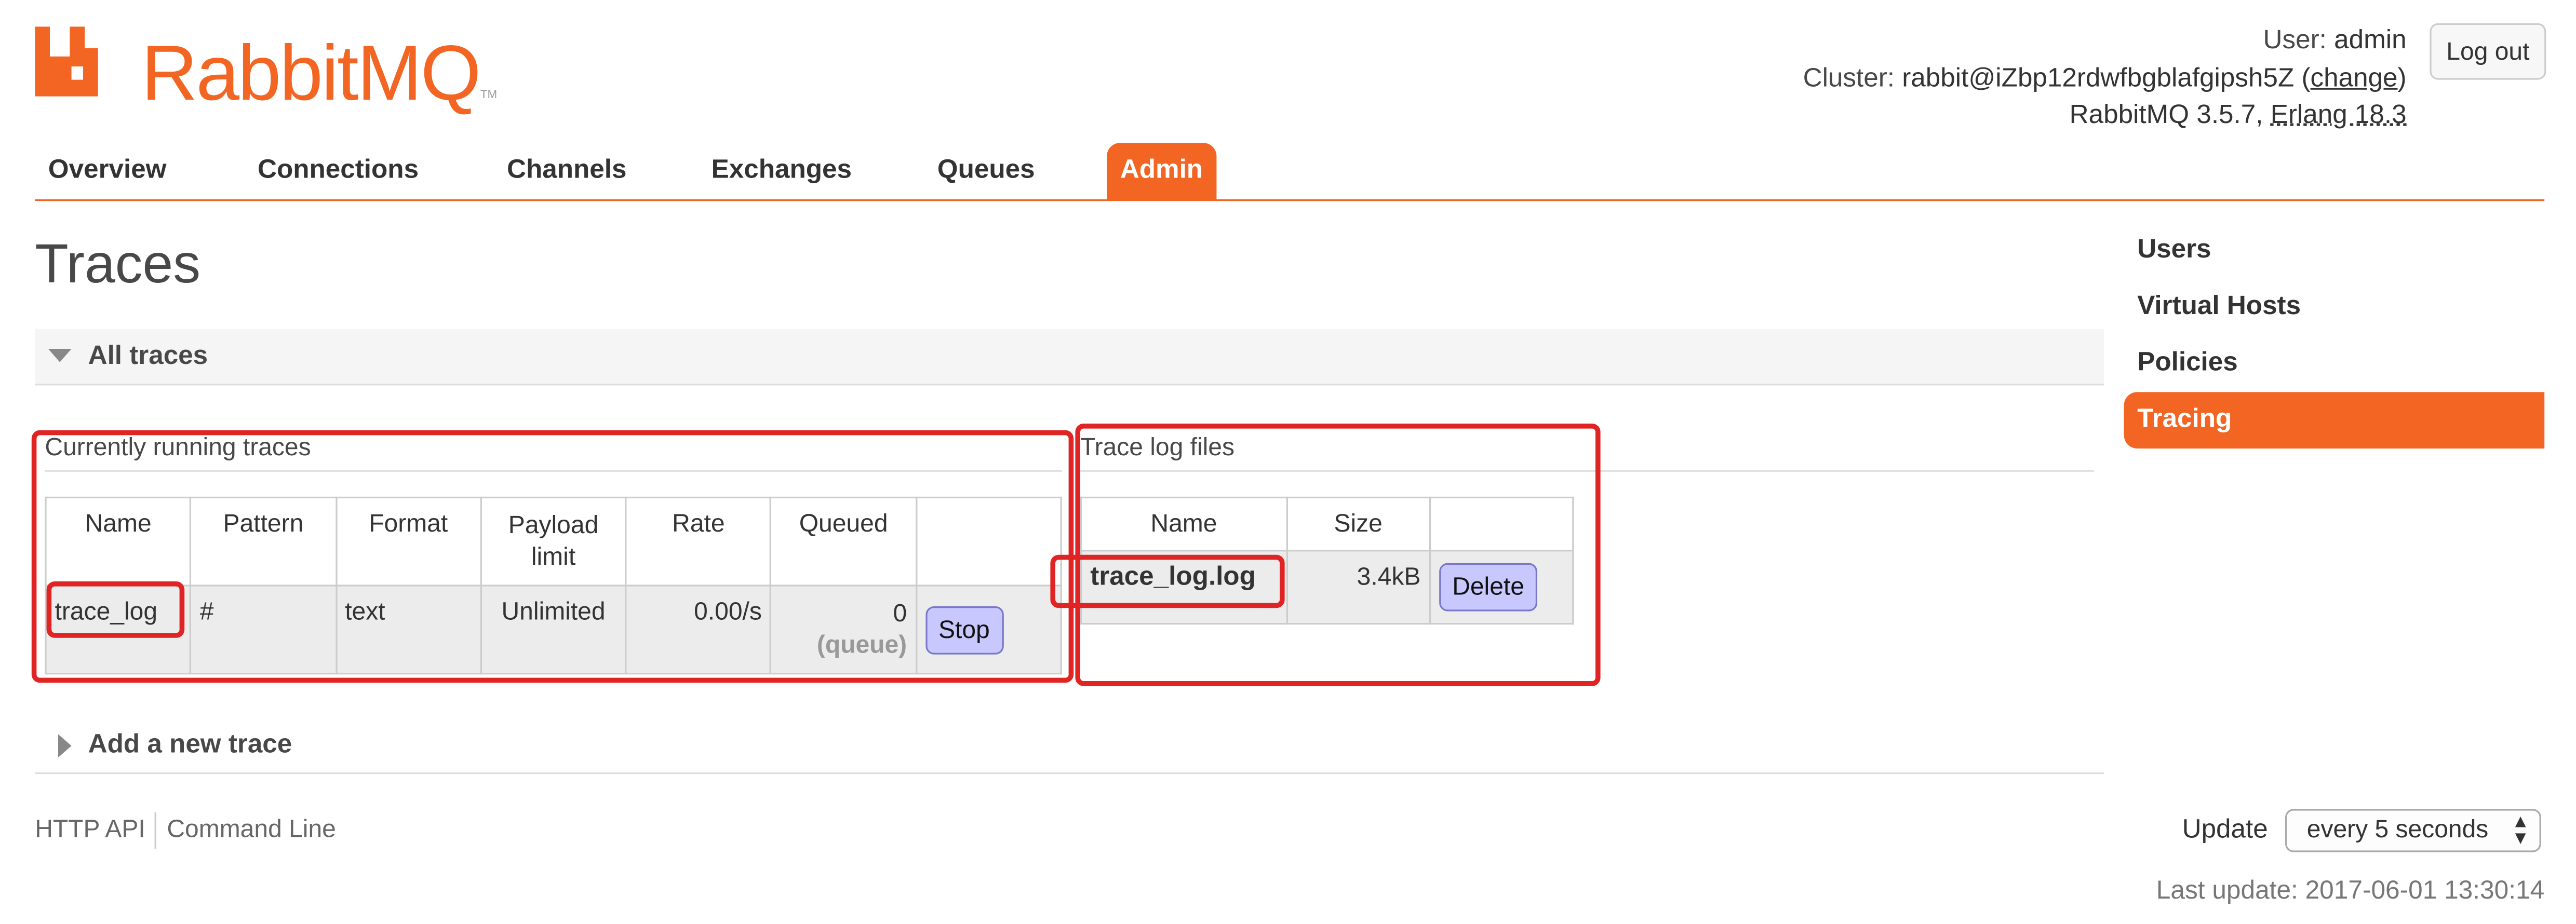  I want to click on trace-name-highlight, so click(116, 609).